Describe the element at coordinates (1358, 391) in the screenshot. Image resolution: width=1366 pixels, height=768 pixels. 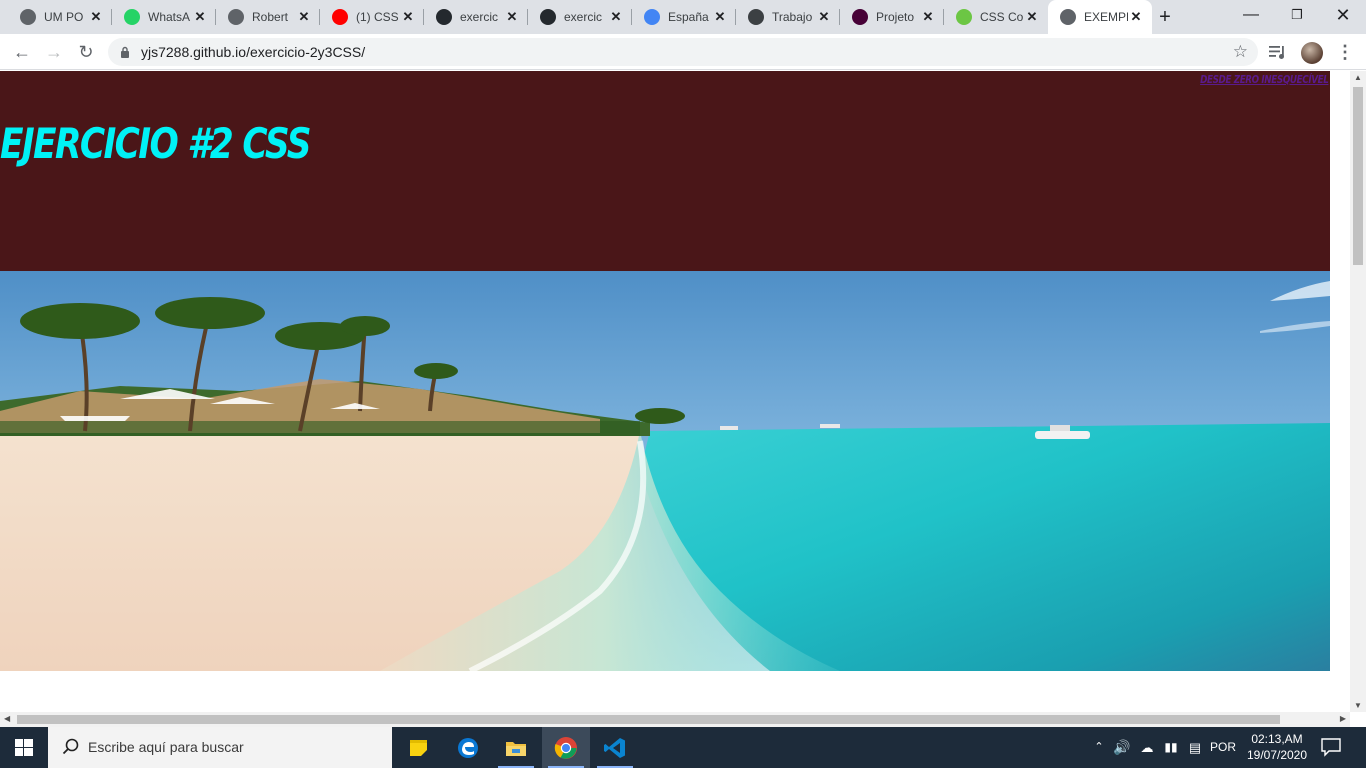
I see `vertical-scrollbar: ▲ ▼` at that location.